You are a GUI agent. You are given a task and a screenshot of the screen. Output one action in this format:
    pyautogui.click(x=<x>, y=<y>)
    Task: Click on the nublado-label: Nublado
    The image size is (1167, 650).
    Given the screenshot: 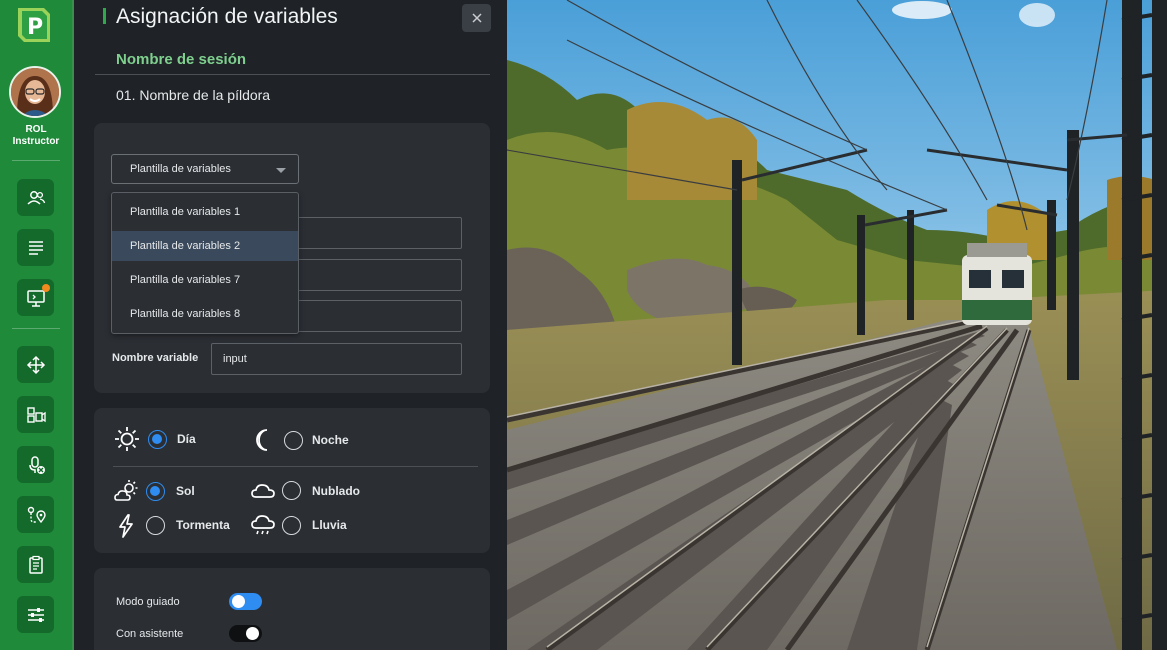 What is the action you would take?
    pyautogui.click(x=336, y=491)
    